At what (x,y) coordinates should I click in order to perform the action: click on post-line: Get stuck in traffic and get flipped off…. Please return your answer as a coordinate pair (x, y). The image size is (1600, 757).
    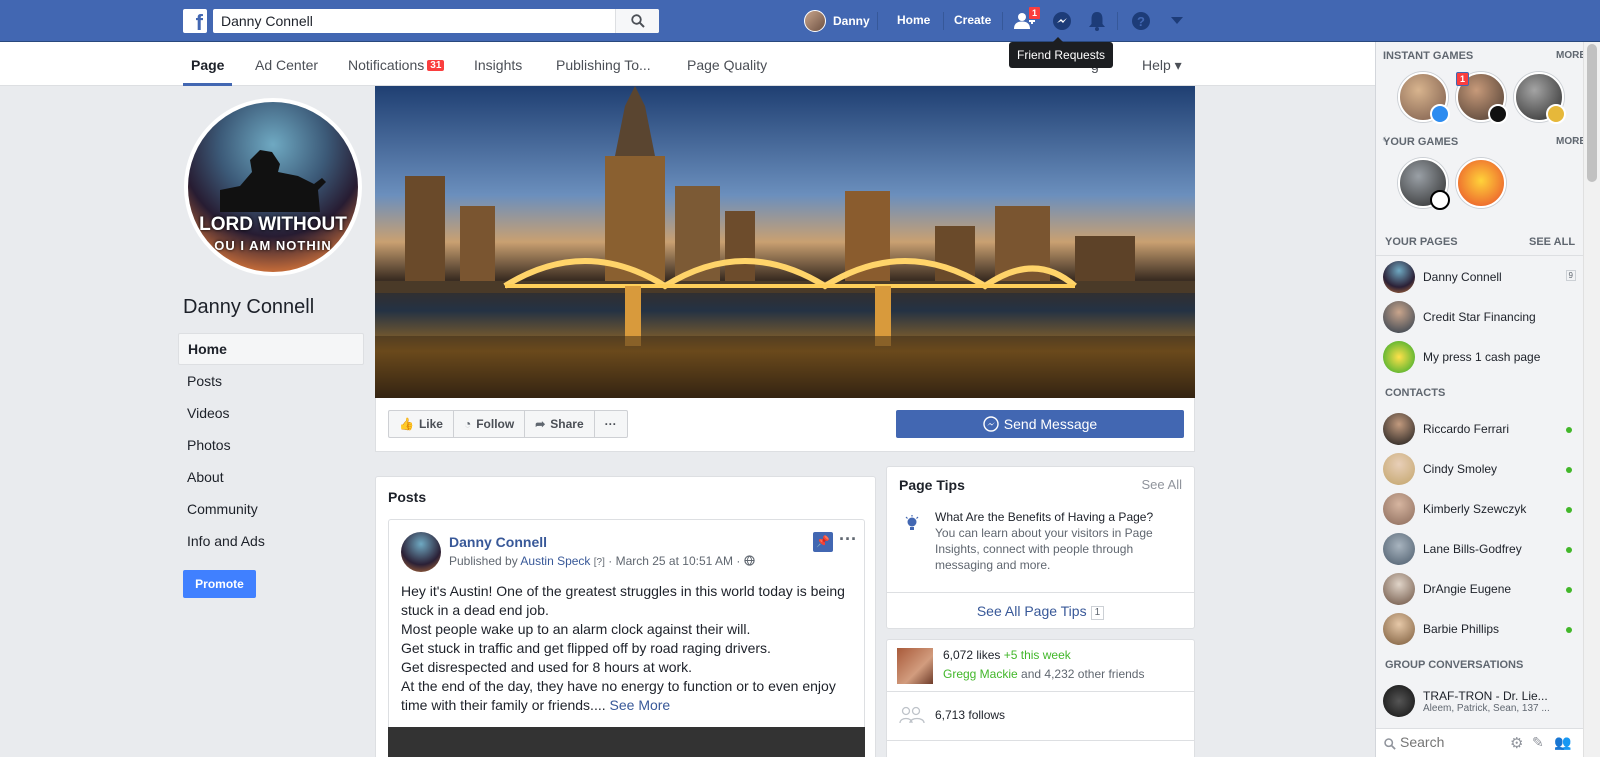
    Looking at the image, I should click on (586, 648).